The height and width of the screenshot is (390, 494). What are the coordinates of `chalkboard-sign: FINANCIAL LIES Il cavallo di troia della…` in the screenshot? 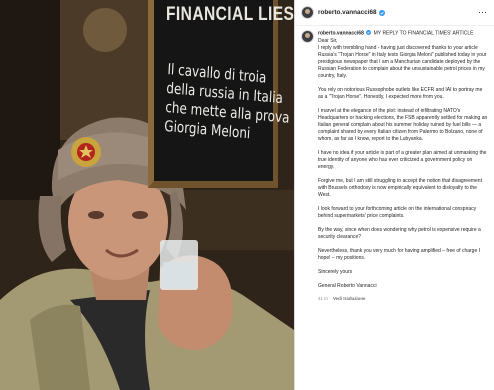 It's located at (221, 94).